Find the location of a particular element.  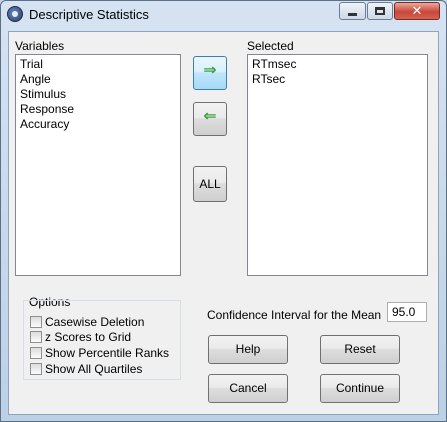

minimize-button is located at coordinates (352, 11).